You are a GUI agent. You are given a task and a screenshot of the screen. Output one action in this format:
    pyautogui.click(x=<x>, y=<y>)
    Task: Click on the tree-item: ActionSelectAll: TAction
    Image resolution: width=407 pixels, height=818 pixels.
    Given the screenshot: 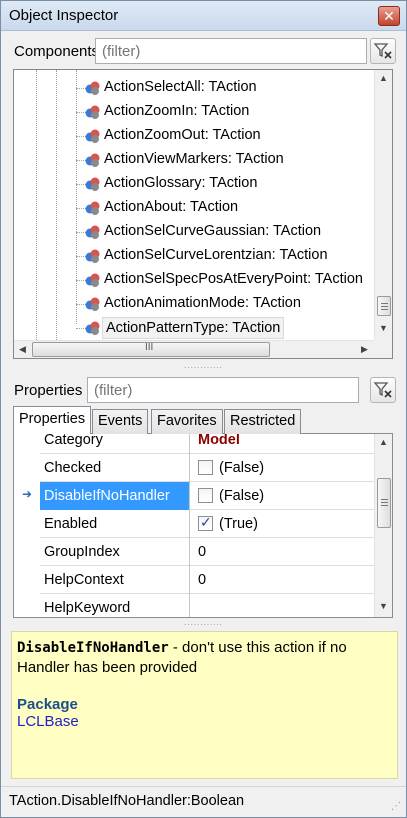 What is the action you would take?
    pyautogui.click(x=224, y=88)
    